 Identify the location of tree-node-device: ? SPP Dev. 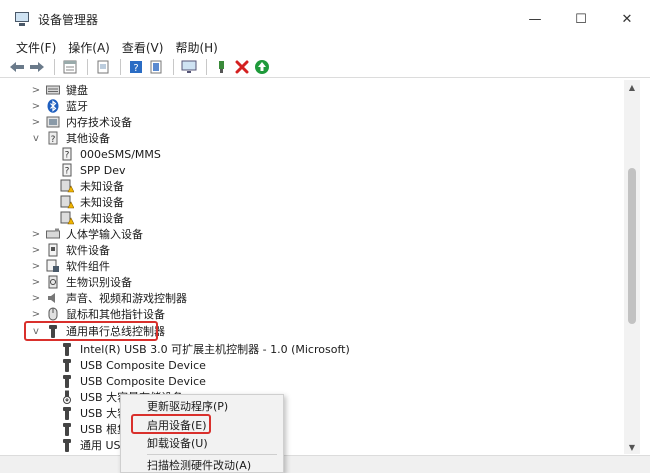
(91, 170).